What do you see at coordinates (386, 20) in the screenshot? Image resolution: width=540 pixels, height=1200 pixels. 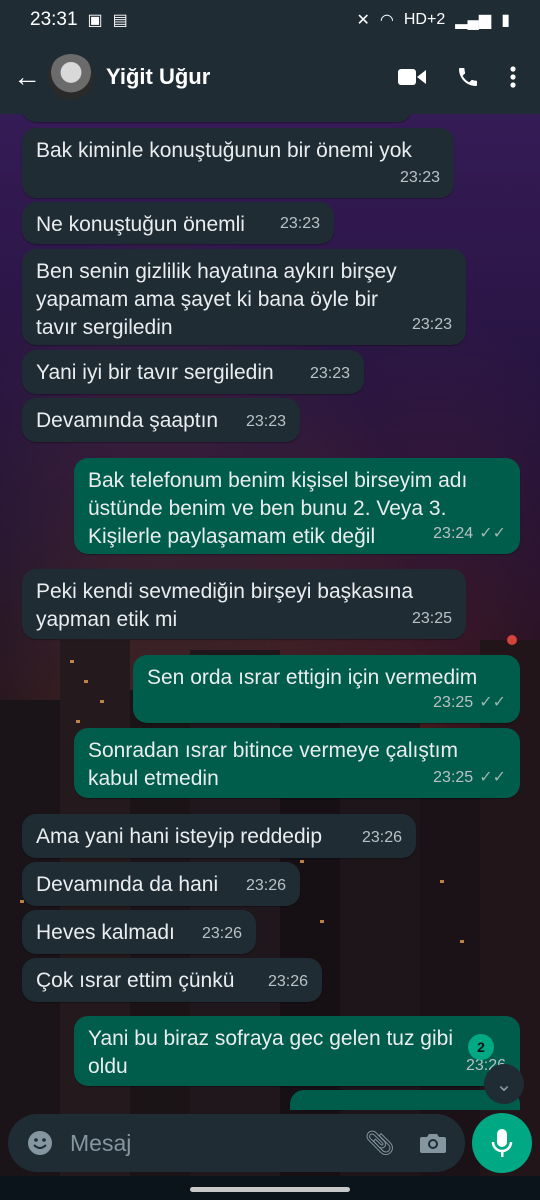 I see `wifi-icon: ◠` at bounding box center [386, 20].